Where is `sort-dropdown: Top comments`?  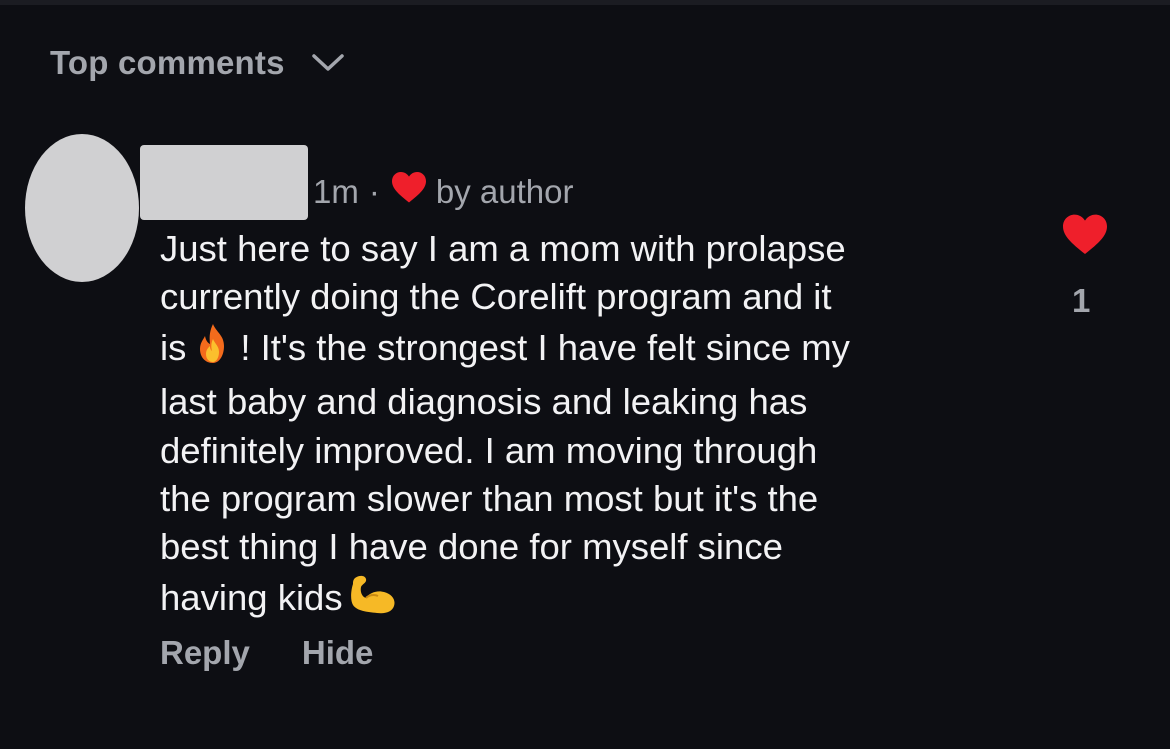 sort-dropdown: Top comments is located at coordinates (197, 63).